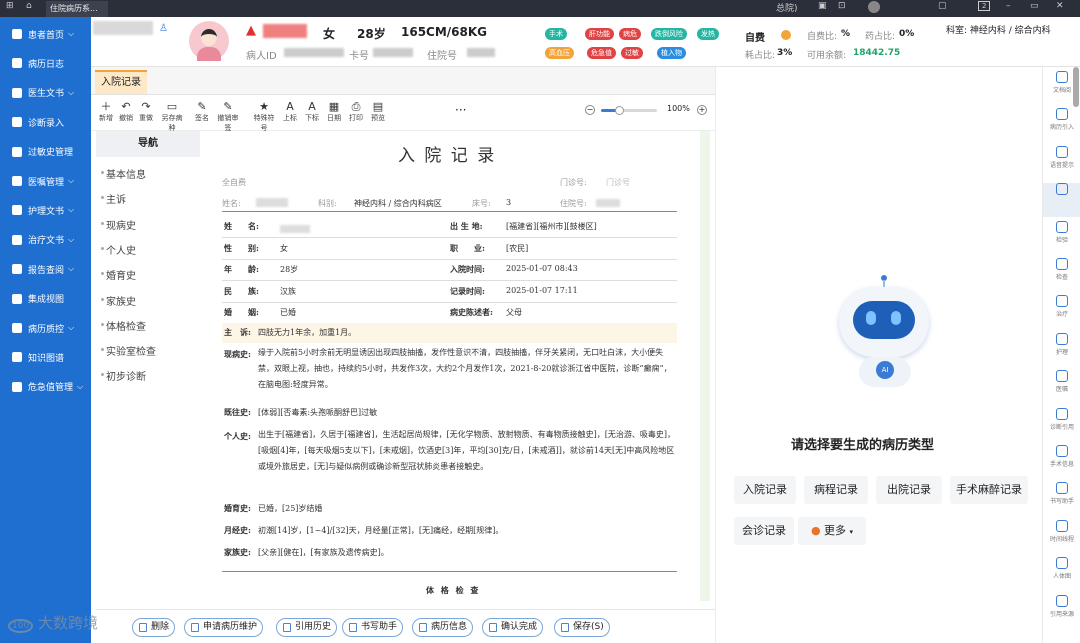 Image resolution: width=1080 pixels, height=643 pixels. Describe the element at coordinates (323, 552) in the screenshot. I see `family-history-text: [父亲][健在]，[有家族及遗传病史]。` at that location.